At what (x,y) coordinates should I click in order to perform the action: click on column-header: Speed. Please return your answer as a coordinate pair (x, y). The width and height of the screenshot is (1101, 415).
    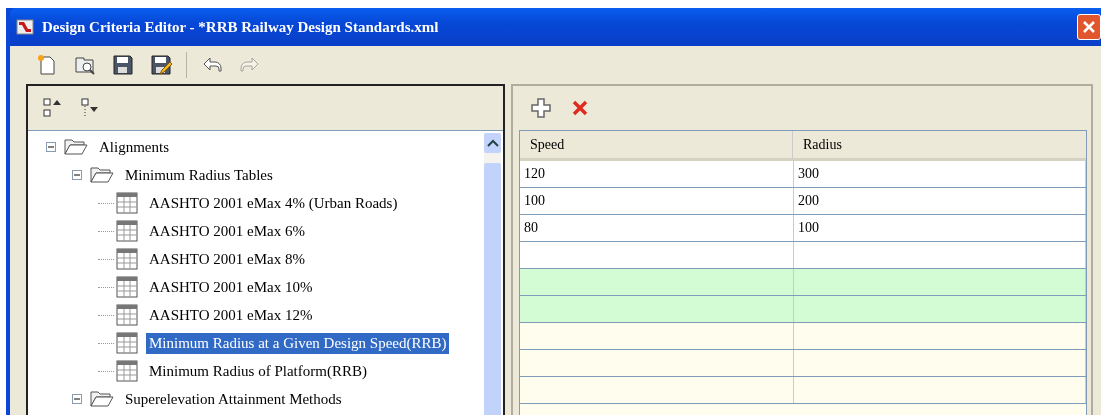
    Looking at the image, I should click on (656, 144).